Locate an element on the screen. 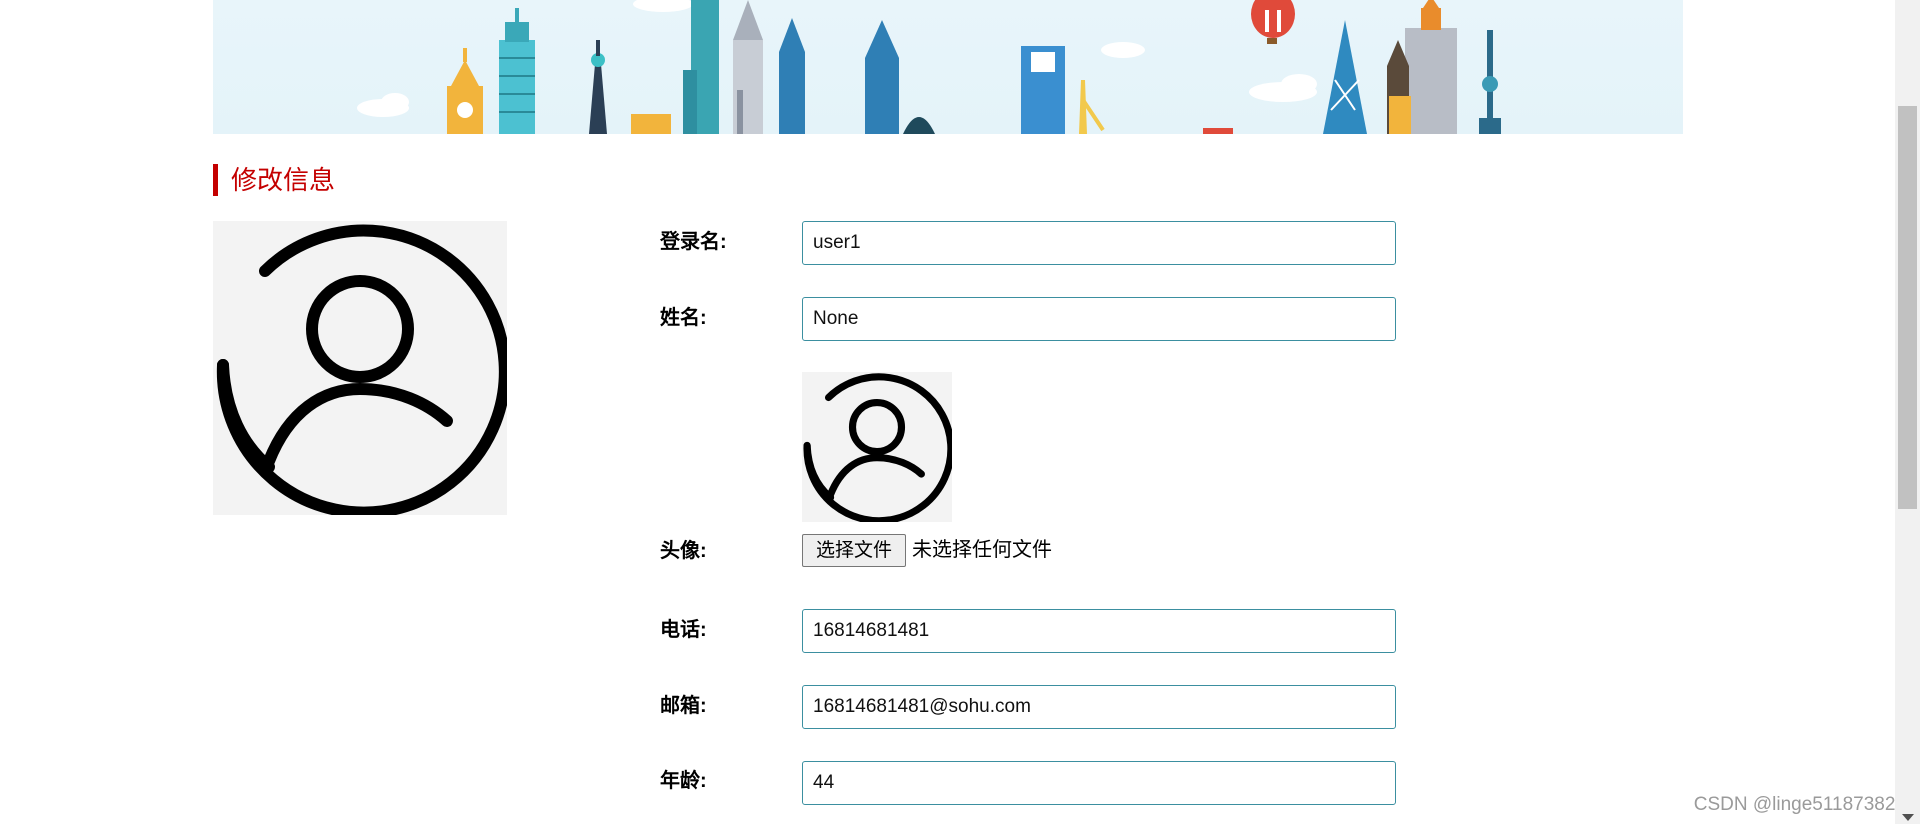  avatar-preview-large is located at coordinates (362, 370).